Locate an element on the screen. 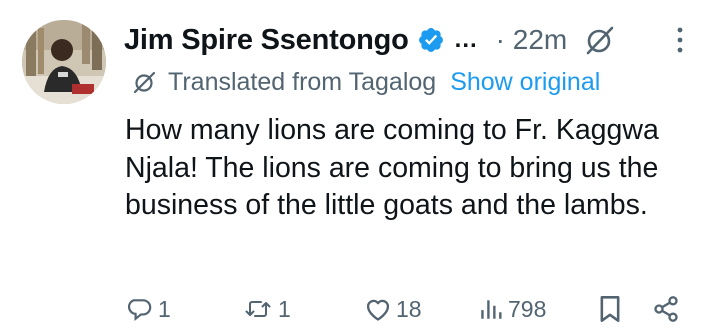 The width and height of the screenshot is (720, 332). reply-count: 1 is located at coordinates (164, 308).